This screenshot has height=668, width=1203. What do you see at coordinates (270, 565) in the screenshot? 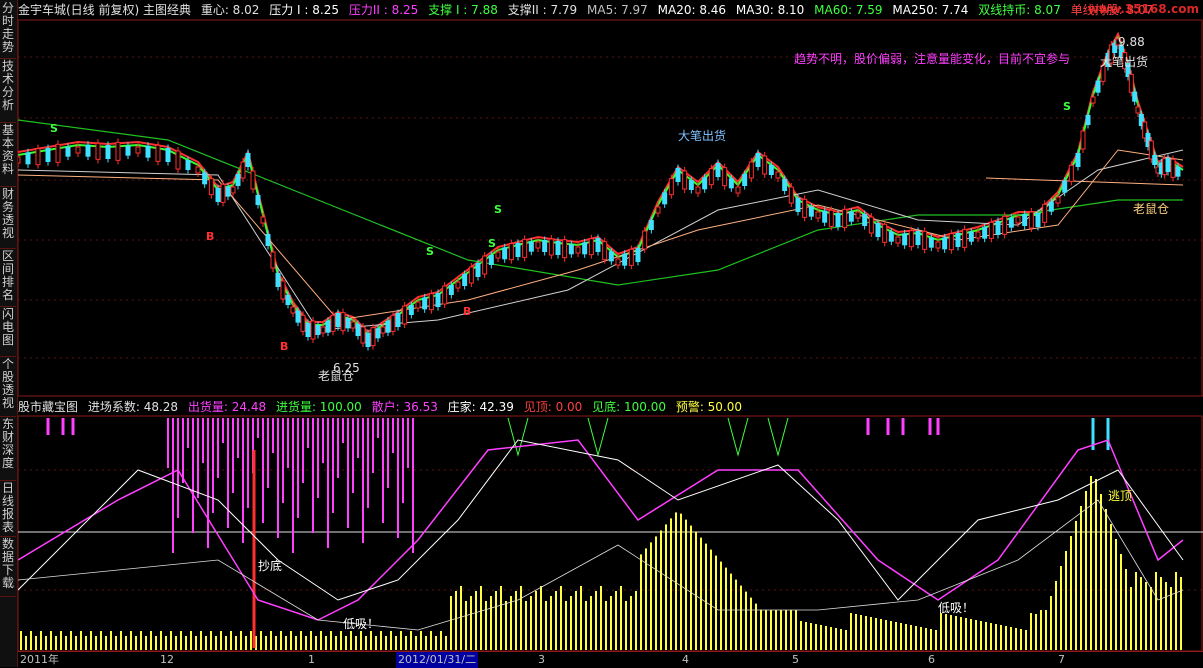
I see `indicator-label-bottom: 抄底` at bounding box center [270, 565].